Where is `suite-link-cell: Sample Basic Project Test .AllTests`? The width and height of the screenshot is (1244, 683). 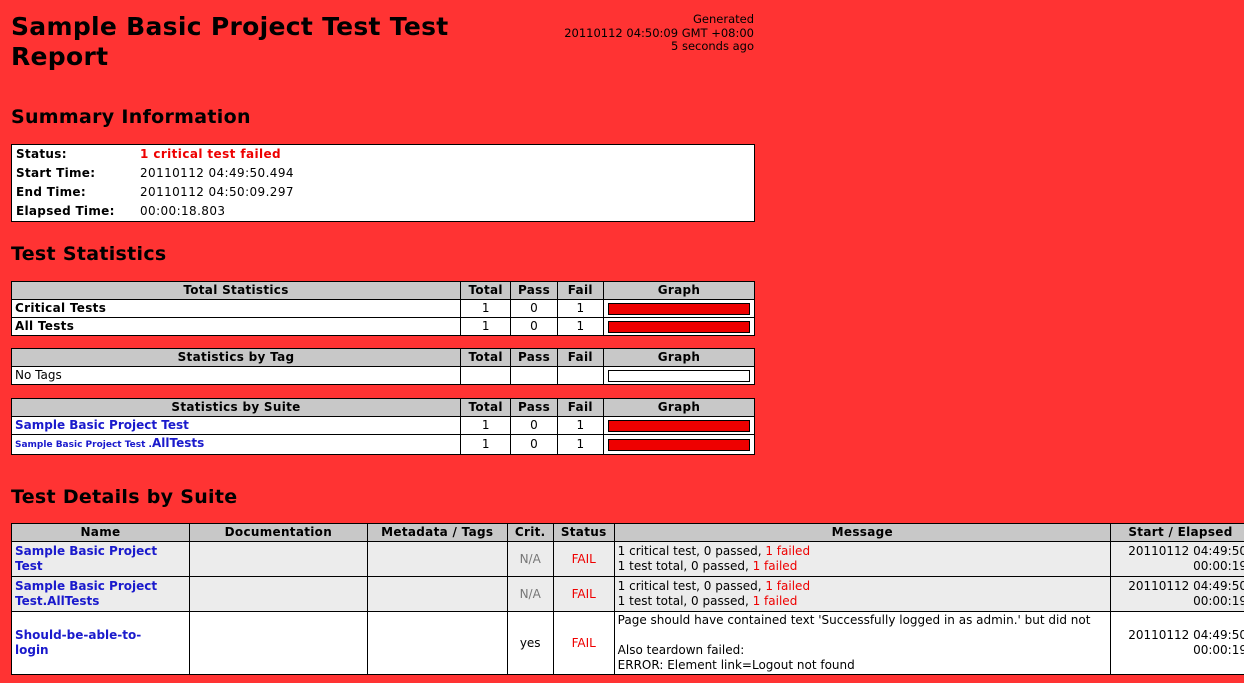 suite-link-cell: Sample Basic Project Test .AllTests is located at coordinates (236, 444).